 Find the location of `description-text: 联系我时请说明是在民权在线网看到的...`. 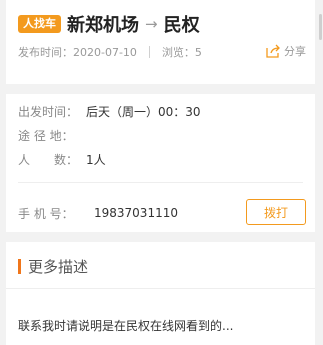

description-text: 联系我时请说明是在民权在线网看到的... is located at coordinates (126, 326).